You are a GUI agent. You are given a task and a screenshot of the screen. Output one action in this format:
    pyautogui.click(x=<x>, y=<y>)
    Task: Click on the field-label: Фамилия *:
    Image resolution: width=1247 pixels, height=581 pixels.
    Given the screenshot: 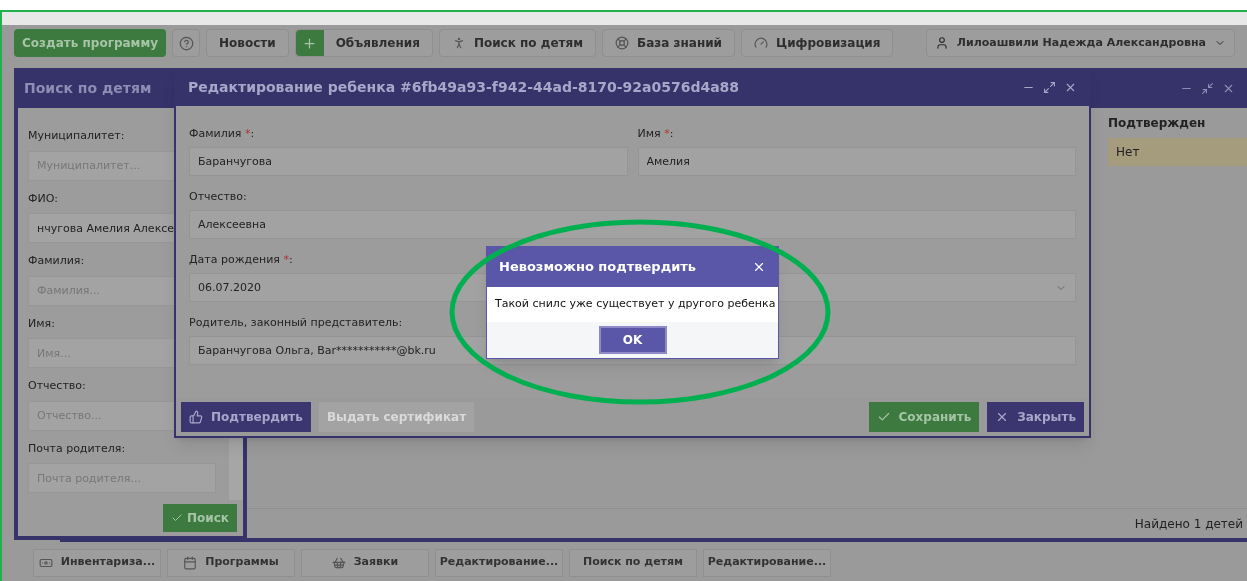 What is the action you would take?
    pyautogui.click(x=222, y=133)
    